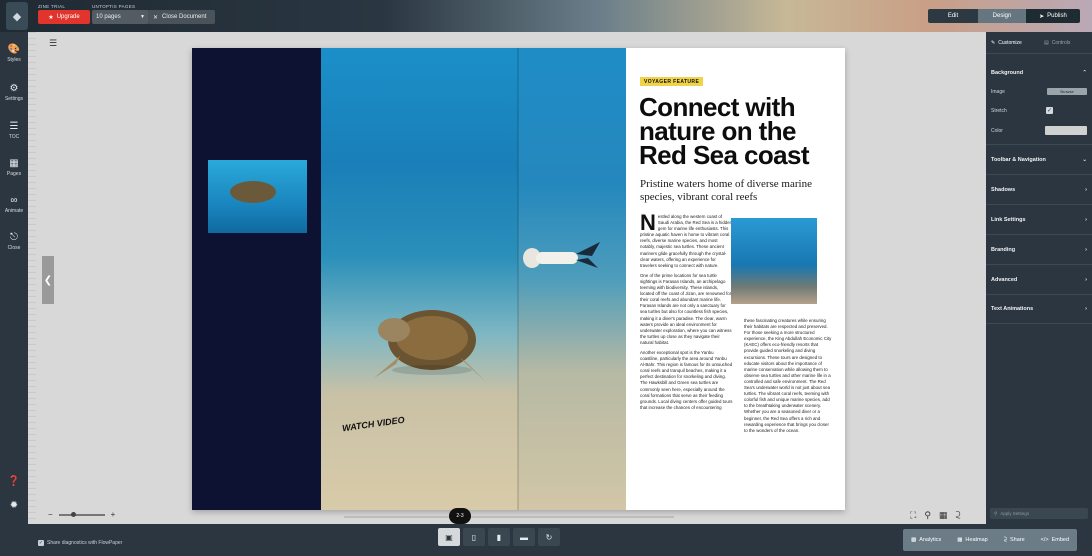  What do you see at coordinates (256, 279) in the screenshot?
I see `navy-background` at bounding box center [256, 279].